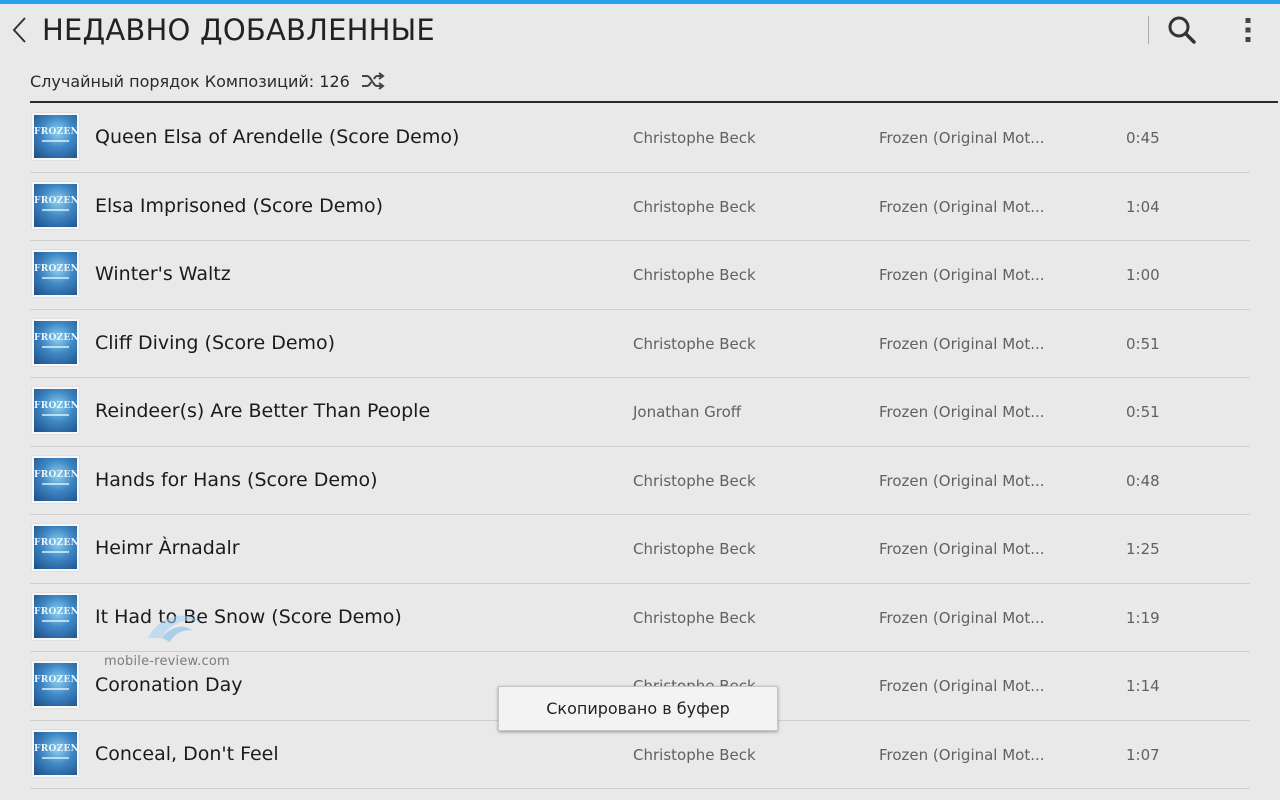 Image resolution: width=1280 pixels, height=800 pixels. What do you see at coordinates (687, 412) in the screenshot?
I see `track-artist: Jonathan Groff` at bounding box center [687, 412].